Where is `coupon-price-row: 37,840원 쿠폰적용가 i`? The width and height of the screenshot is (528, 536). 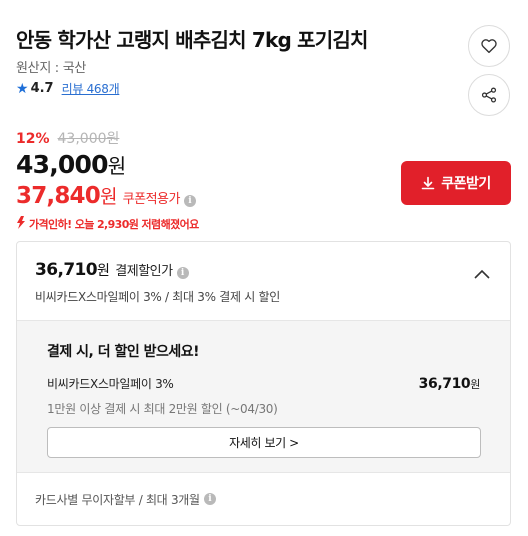
coupon-price-row: 37,840원 쿠폰적용가 i is located at coordinates (107, 196).